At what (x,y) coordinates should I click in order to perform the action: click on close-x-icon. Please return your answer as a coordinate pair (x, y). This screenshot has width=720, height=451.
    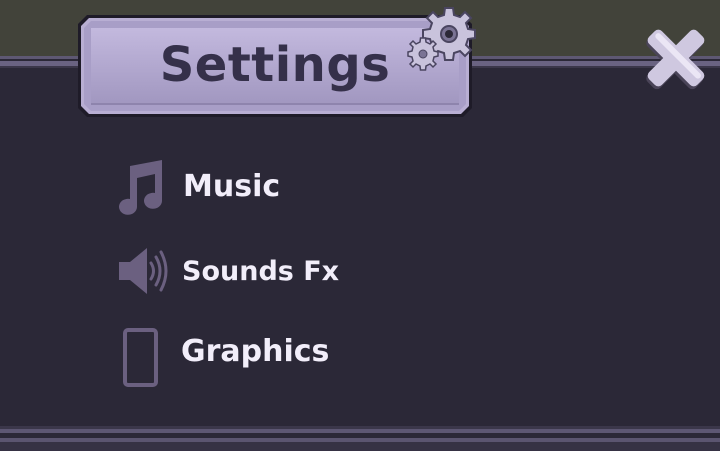
    Looking at the image, I should click on (675, 59).